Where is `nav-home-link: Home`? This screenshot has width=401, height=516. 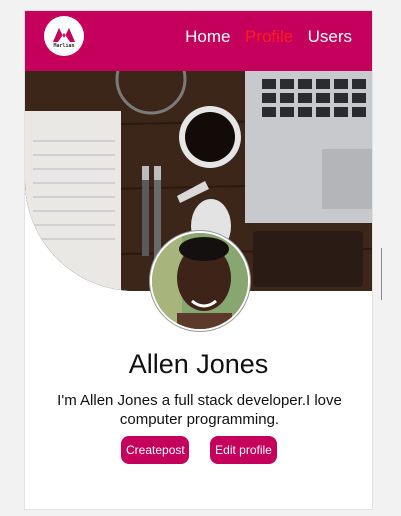
nav-home-link: Home is located at coordinates (207, 36).